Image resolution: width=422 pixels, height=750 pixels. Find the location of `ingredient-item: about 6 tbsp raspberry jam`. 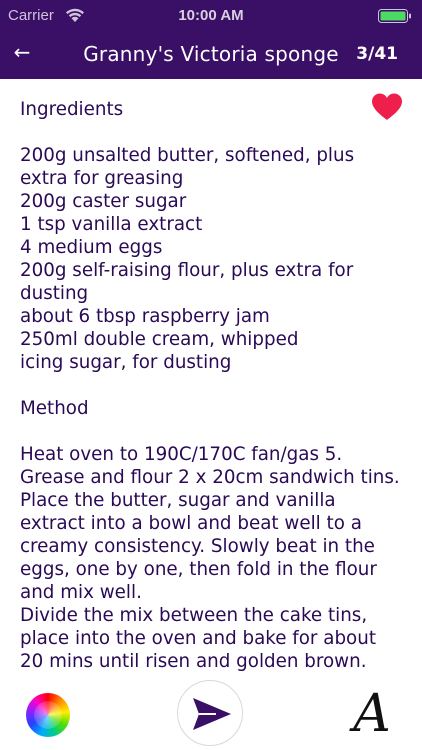

ingredient-item: about 6 tbsp raspberry jam is located at coordinates (145, 316).